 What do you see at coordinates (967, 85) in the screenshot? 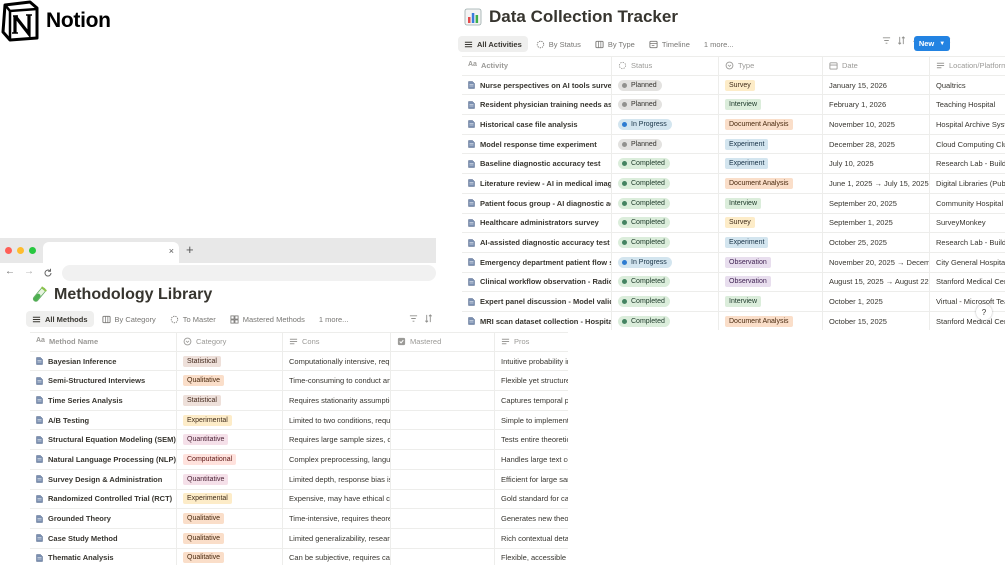
I see `location-cell: Qualtrics` at bounding box center [967, 85].